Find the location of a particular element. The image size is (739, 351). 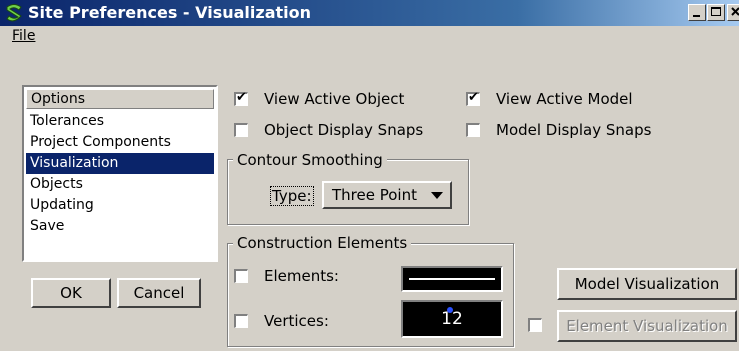

menu-file: File is located at coordinates (23, 36).